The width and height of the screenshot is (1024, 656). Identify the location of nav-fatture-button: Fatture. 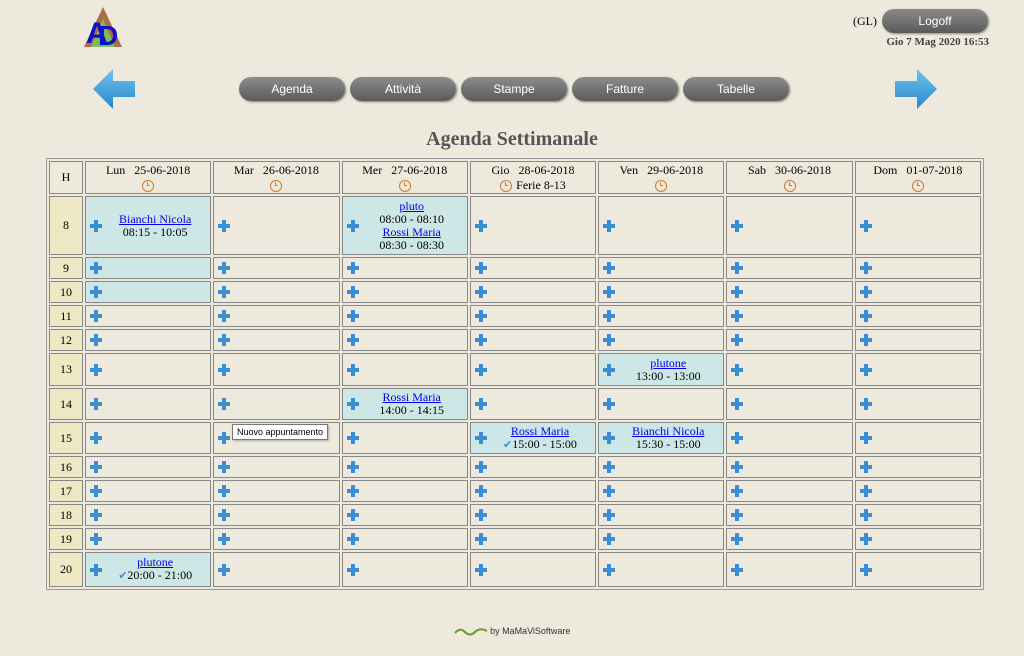
(625, 89).